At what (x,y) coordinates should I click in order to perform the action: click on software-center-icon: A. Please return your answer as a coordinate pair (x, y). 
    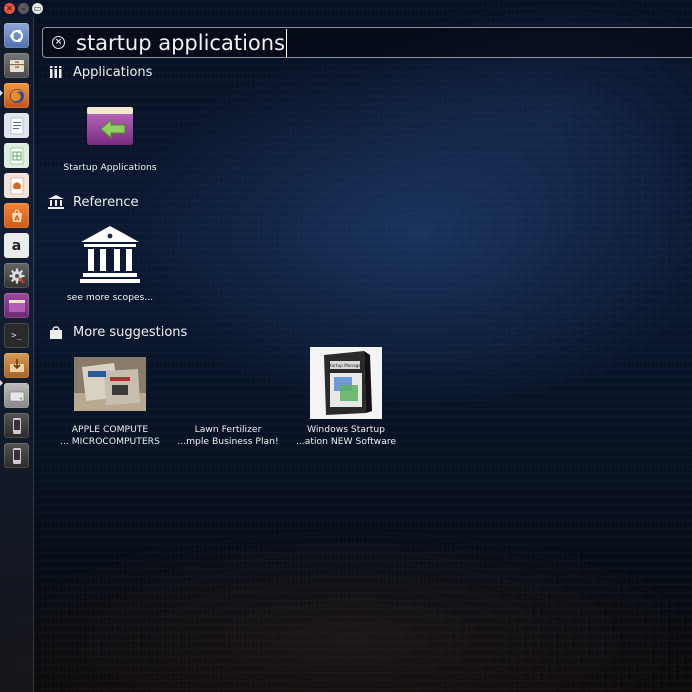
    Looking at the image, I should click on (16, 215).